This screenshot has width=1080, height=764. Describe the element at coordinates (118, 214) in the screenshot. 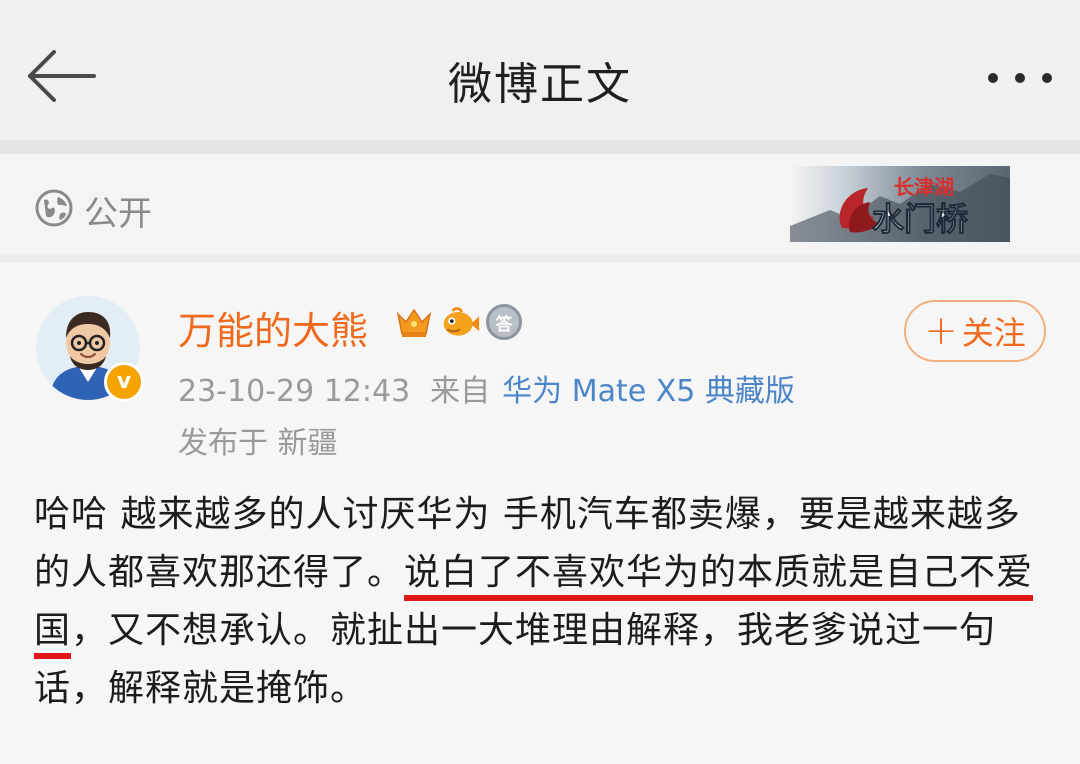

I see `visibility-label: 公开` at that location.